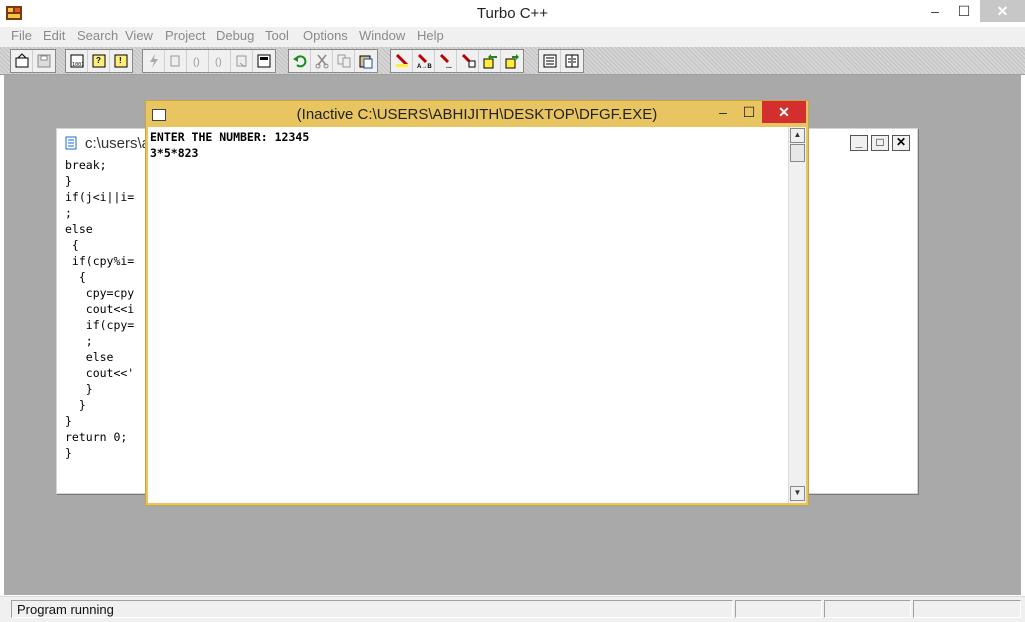 The image size is (1025, 622). What do you see at coordinates (490, 61) in the screenshot?
I see `previous-icon` at bounding box center [490, 61].